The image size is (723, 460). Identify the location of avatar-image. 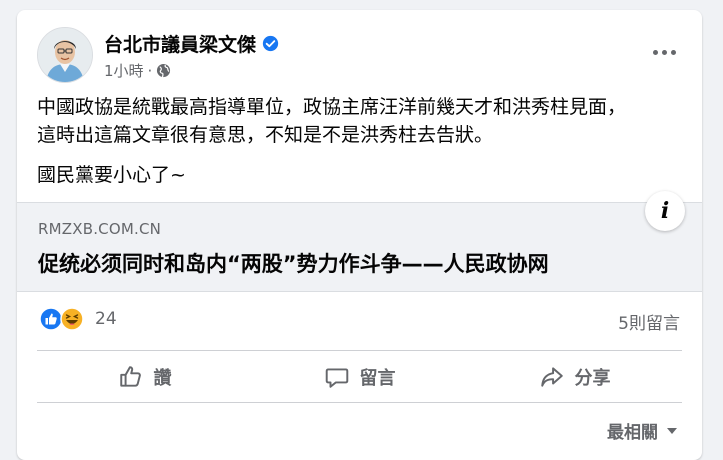
(65, 55).